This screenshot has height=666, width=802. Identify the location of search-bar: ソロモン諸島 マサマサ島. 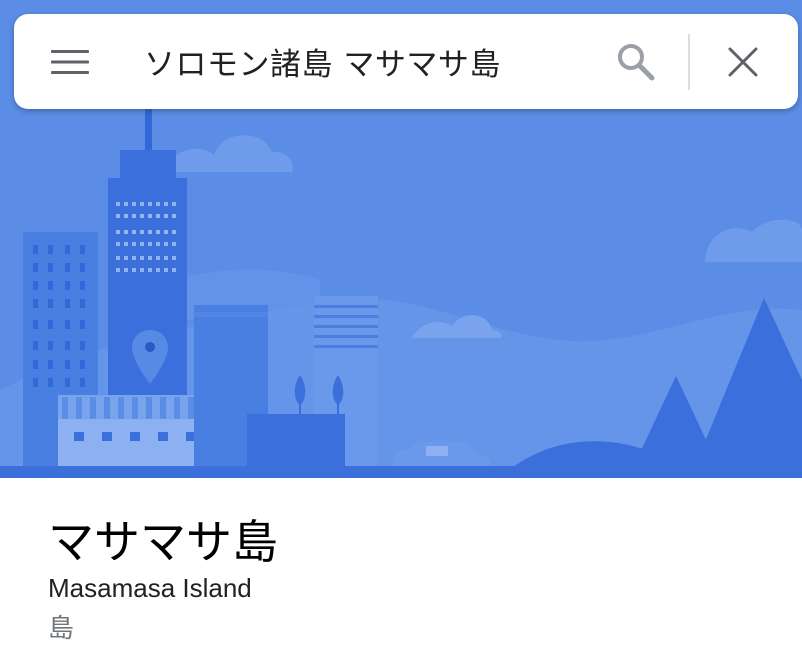
(406, 61).